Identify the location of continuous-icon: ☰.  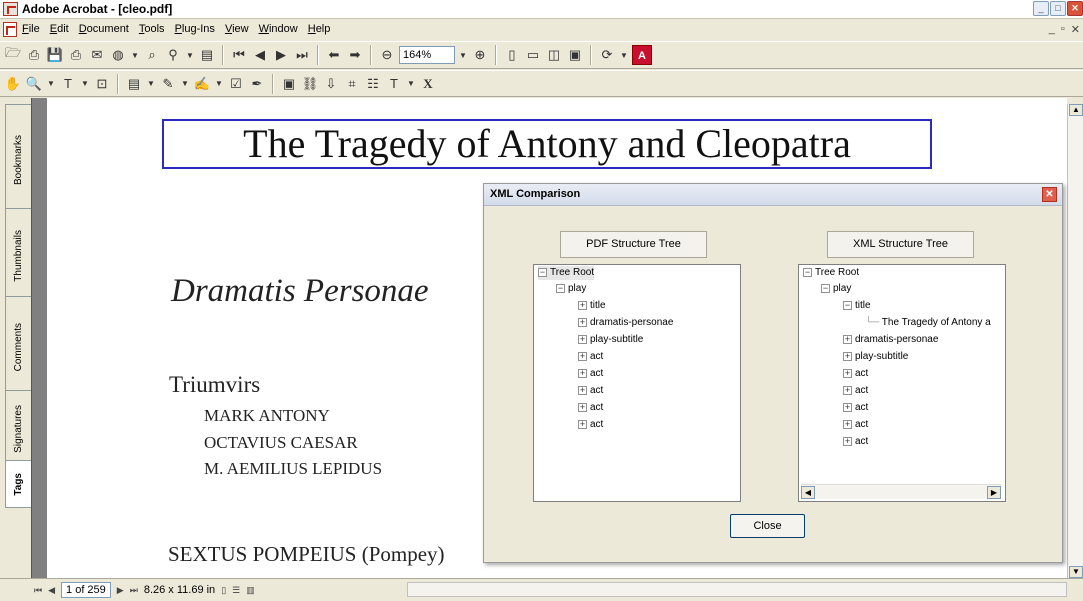
(236, 590).